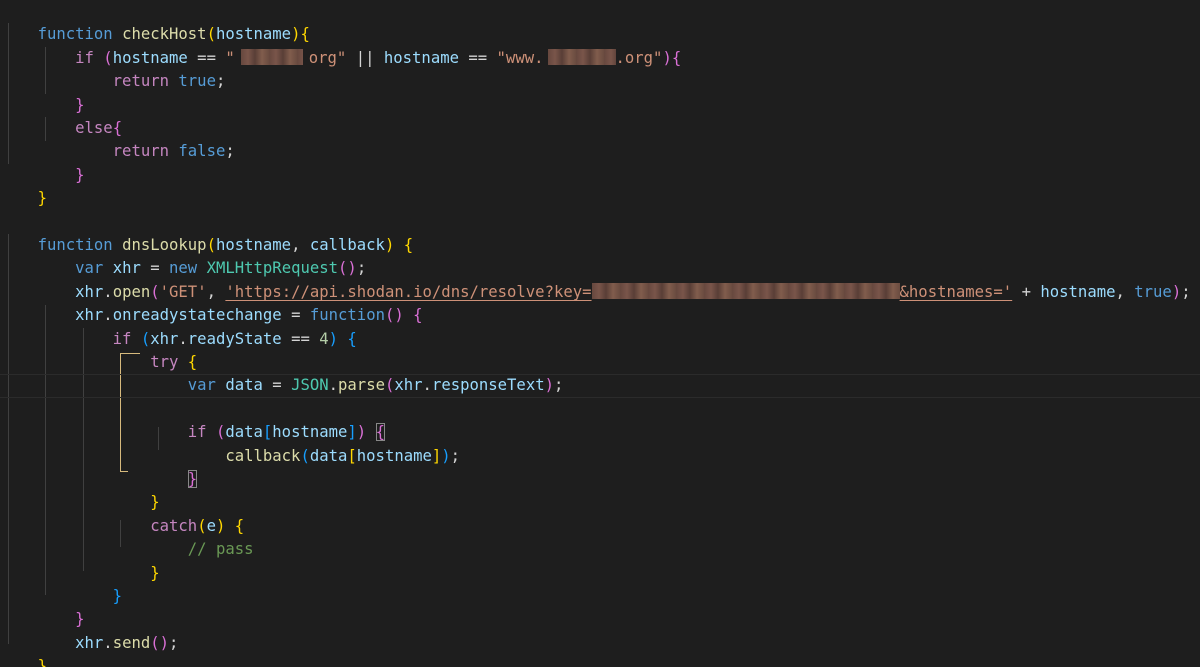 The height and width of the screenshot is (667, 1200). What do you see at coordinates (600, 21) in the screenshot?
I see `code-line: function checkHost(hostname){` at bounding box center [600, 21].